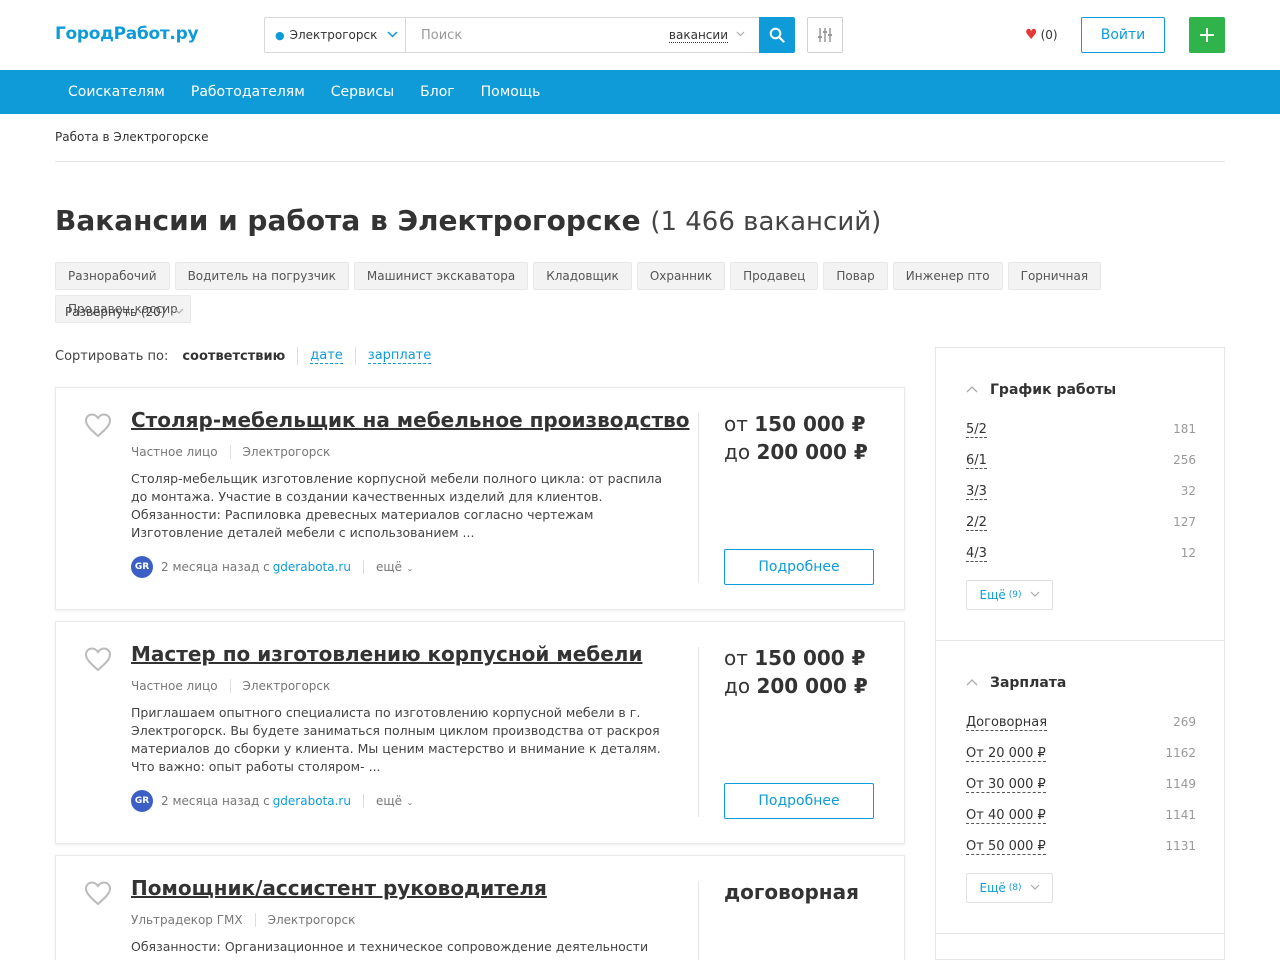 This screenshot has height=960, width=1280. I want to click on login-button: Войти, so click(1123, 35).